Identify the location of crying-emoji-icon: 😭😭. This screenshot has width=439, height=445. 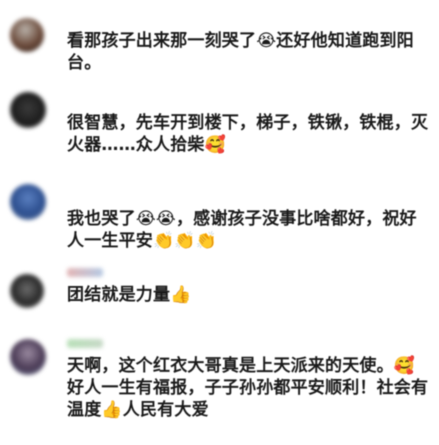
(155, 219).